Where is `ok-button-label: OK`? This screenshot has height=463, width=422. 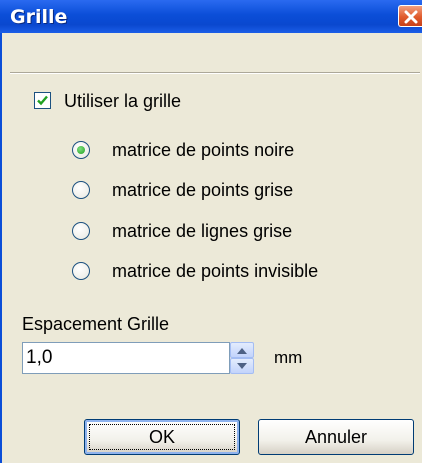 ok-button-label: OK is located at coordinates (161, 437).